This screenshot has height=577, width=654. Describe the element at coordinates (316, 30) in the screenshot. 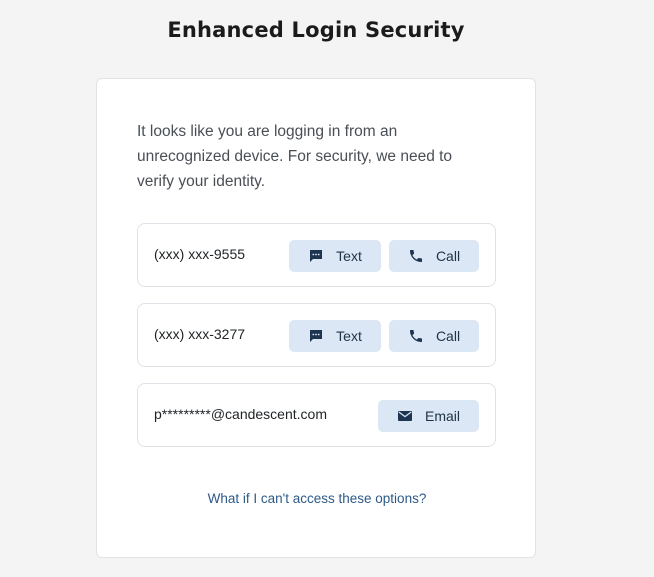

I see `page-title: Enhanced Login Security` at that location.